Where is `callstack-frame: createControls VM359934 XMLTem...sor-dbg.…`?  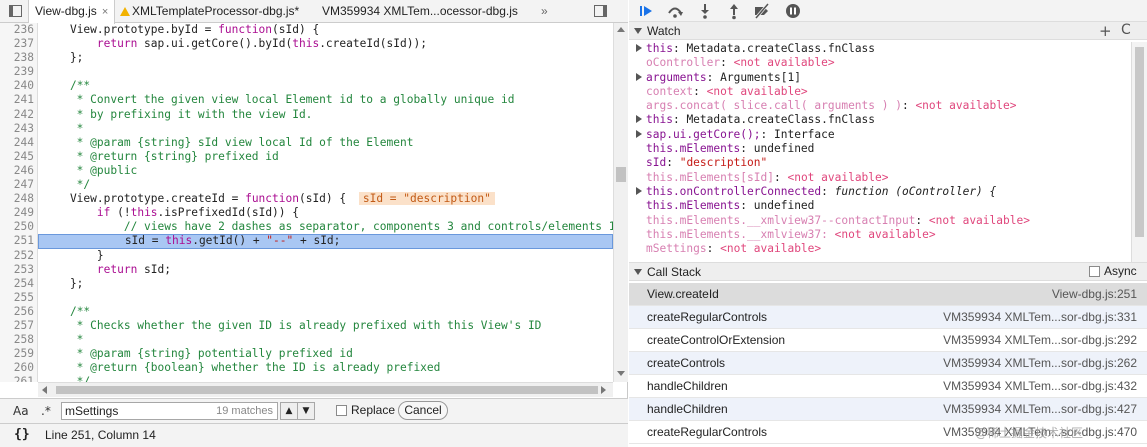 callstack-frame: createControls VM359934 XMLTem...sor-dbg.… is located at coordinates (888, 363).